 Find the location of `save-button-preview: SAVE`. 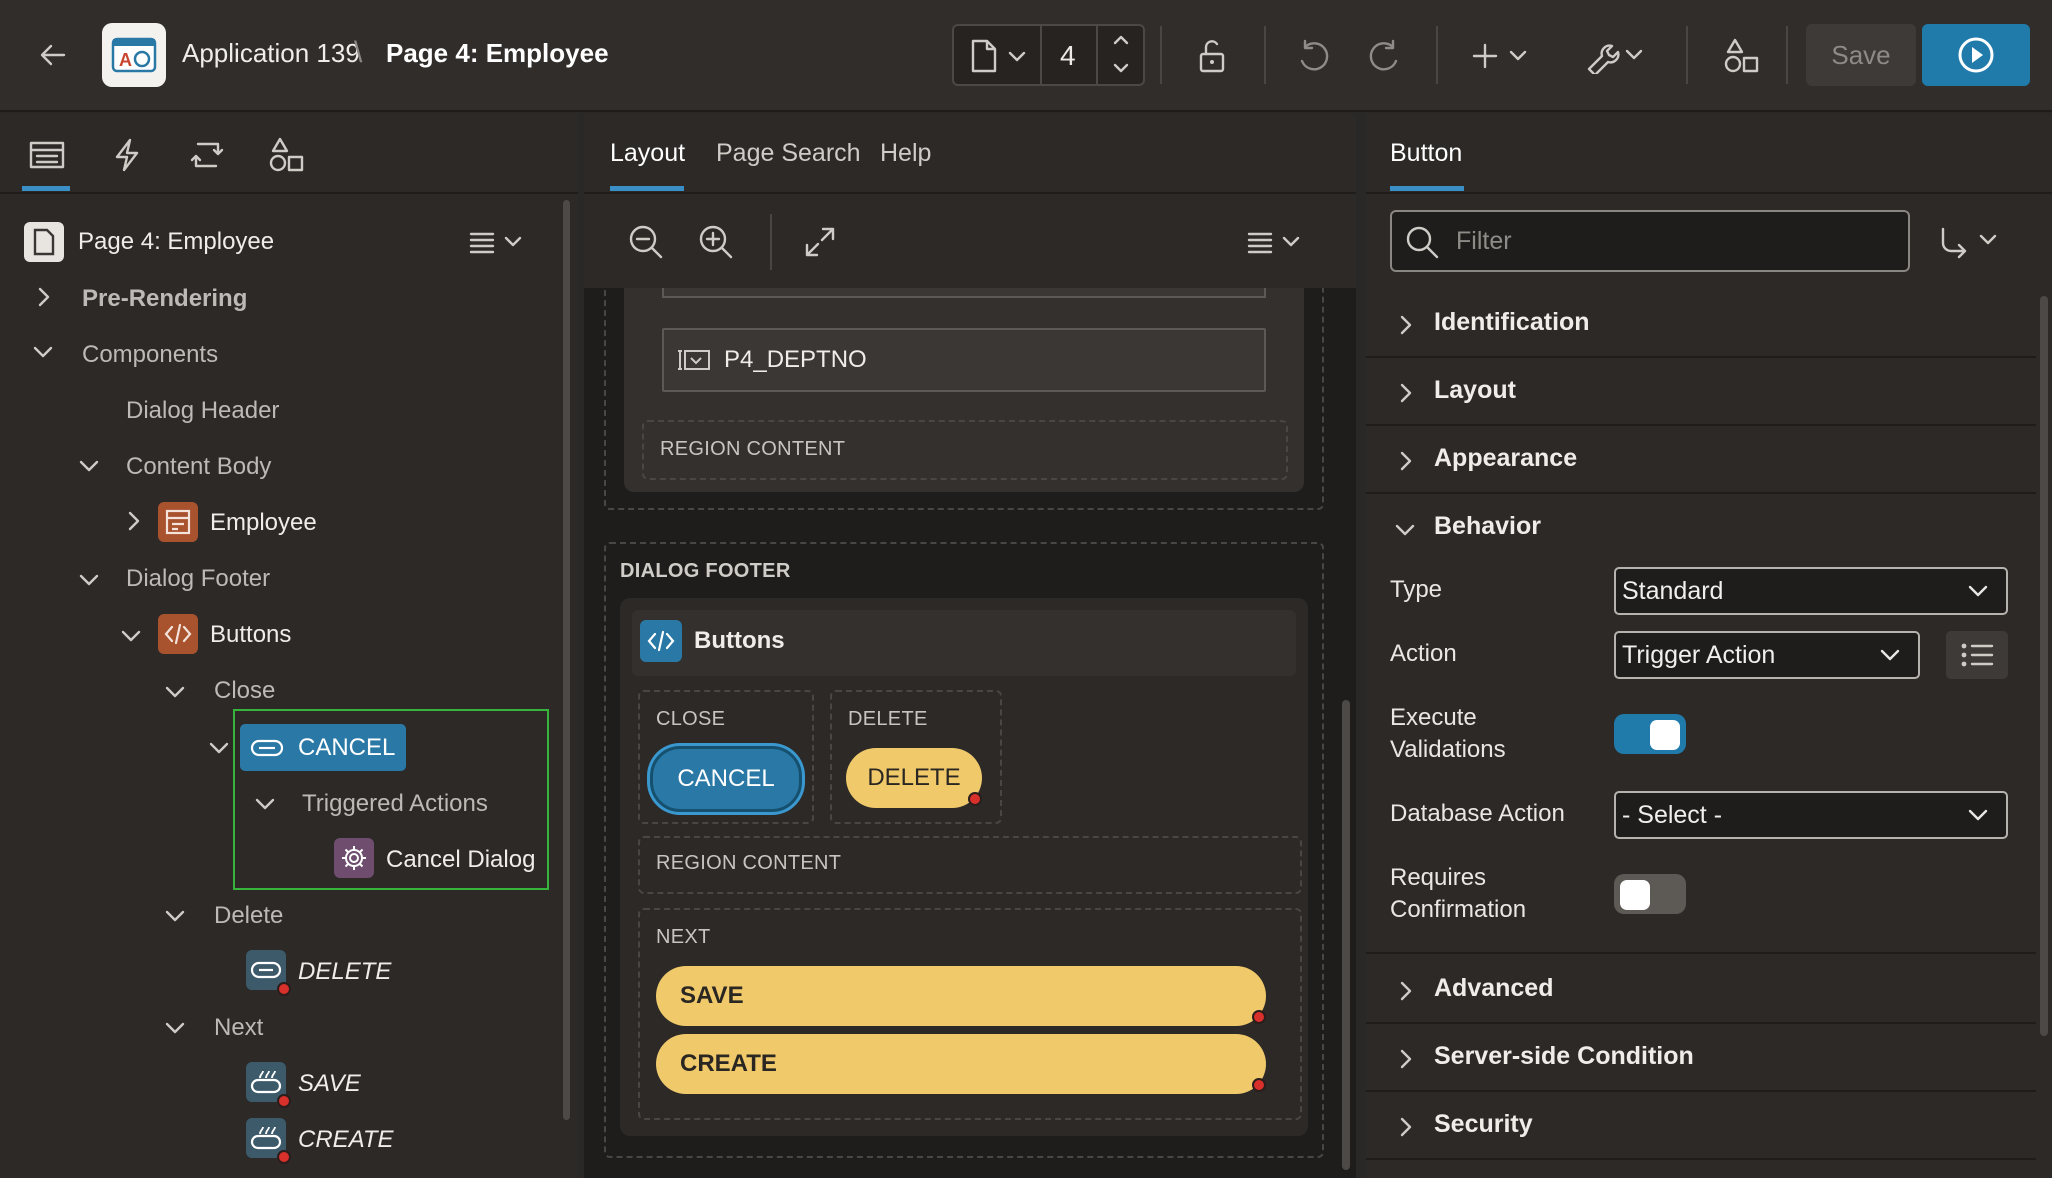

save-button-preview: SAVE is located at coordinates (961, 996).